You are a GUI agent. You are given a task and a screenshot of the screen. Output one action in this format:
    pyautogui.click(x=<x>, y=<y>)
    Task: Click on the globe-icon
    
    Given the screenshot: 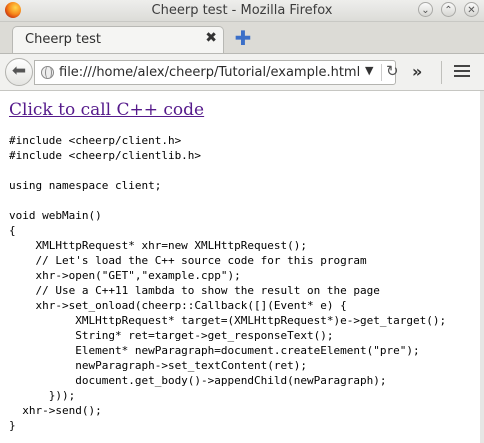 What is the action you would take?
    pyautogui.click(x=47, y=72)
    